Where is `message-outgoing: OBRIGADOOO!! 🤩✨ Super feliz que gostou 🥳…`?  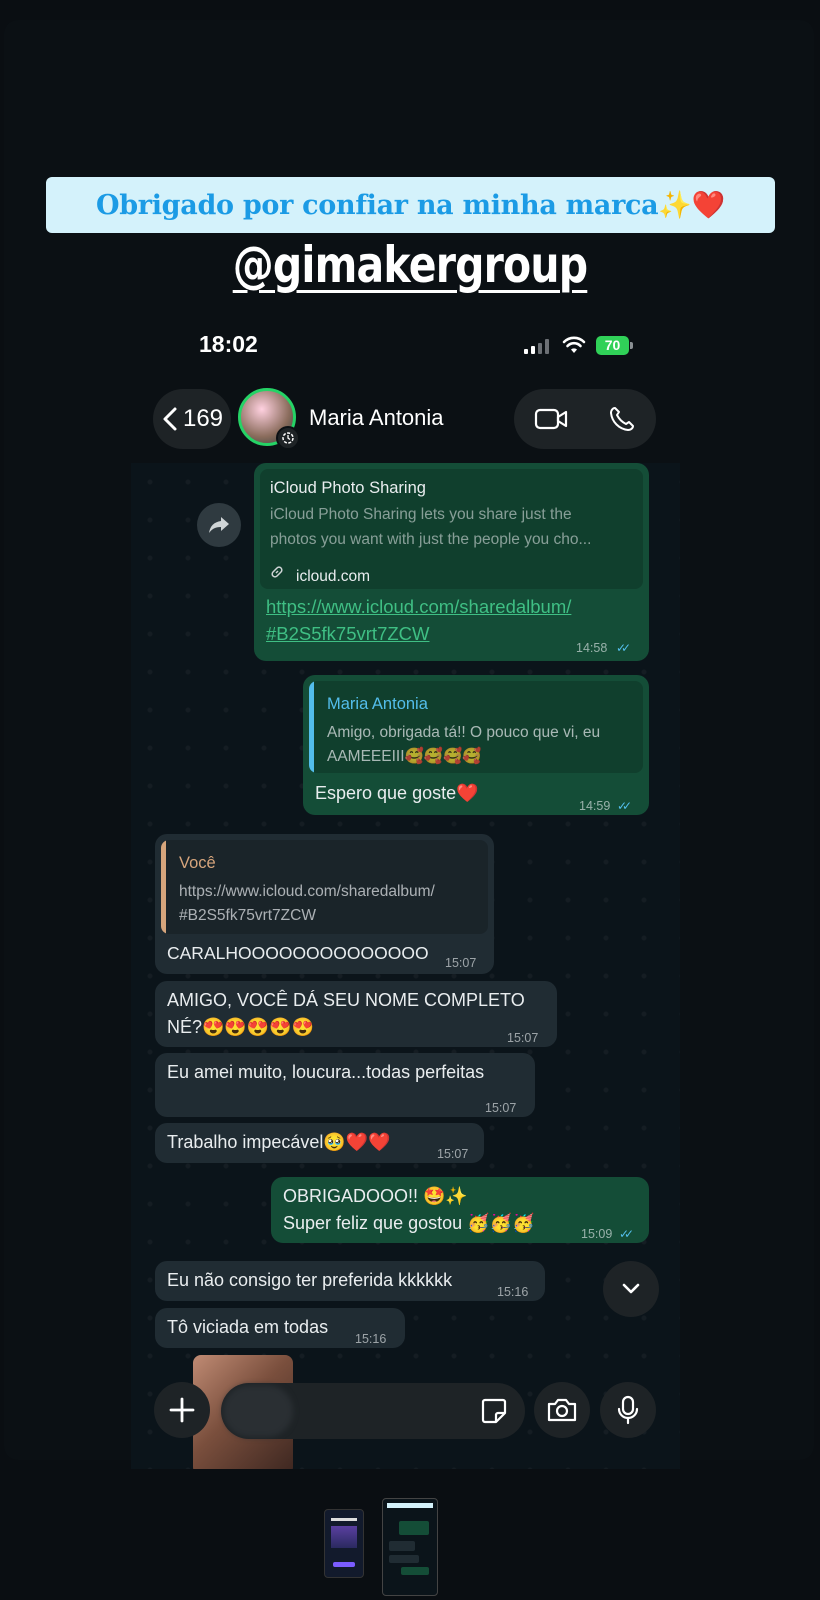
message-outgoing: OBRIGADOOO!! 🤩✨ Super feliz que gostou 🥳… is located at coordinates (460, 1210).